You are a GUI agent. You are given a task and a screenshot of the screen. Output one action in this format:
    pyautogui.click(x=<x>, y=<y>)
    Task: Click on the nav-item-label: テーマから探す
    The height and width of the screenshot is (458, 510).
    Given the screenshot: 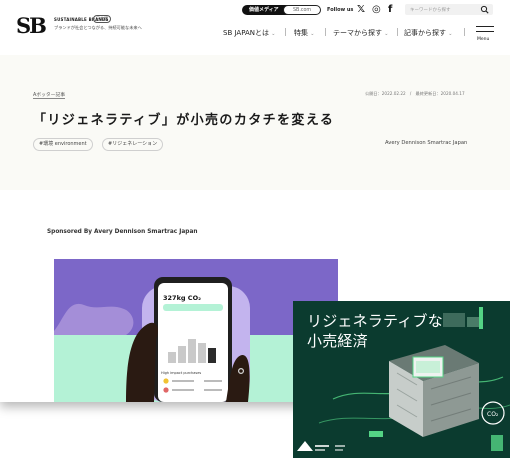 What is the action you would take?
    pyautogui.click(x=357, y=33)
    